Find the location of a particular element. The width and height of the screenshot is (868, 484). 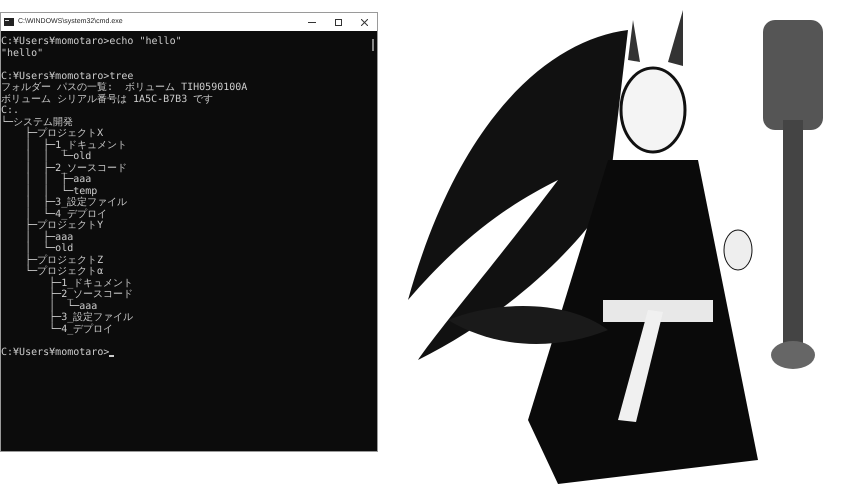

console-line: ボリューム シリアル番号は 1A5C-B7B3 です is located at coordinates (107, 99).